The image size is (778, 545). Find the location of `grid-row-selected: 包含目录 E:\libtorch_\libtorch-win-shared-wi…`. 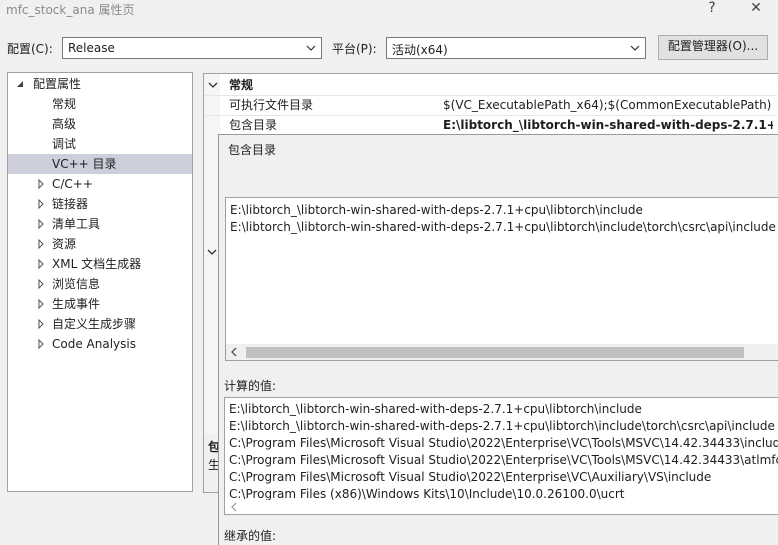

grid-row-selected: 包含目录 E:\libtorch_\libtorch-win-shared-wi… is located at coordinates (490, 125).